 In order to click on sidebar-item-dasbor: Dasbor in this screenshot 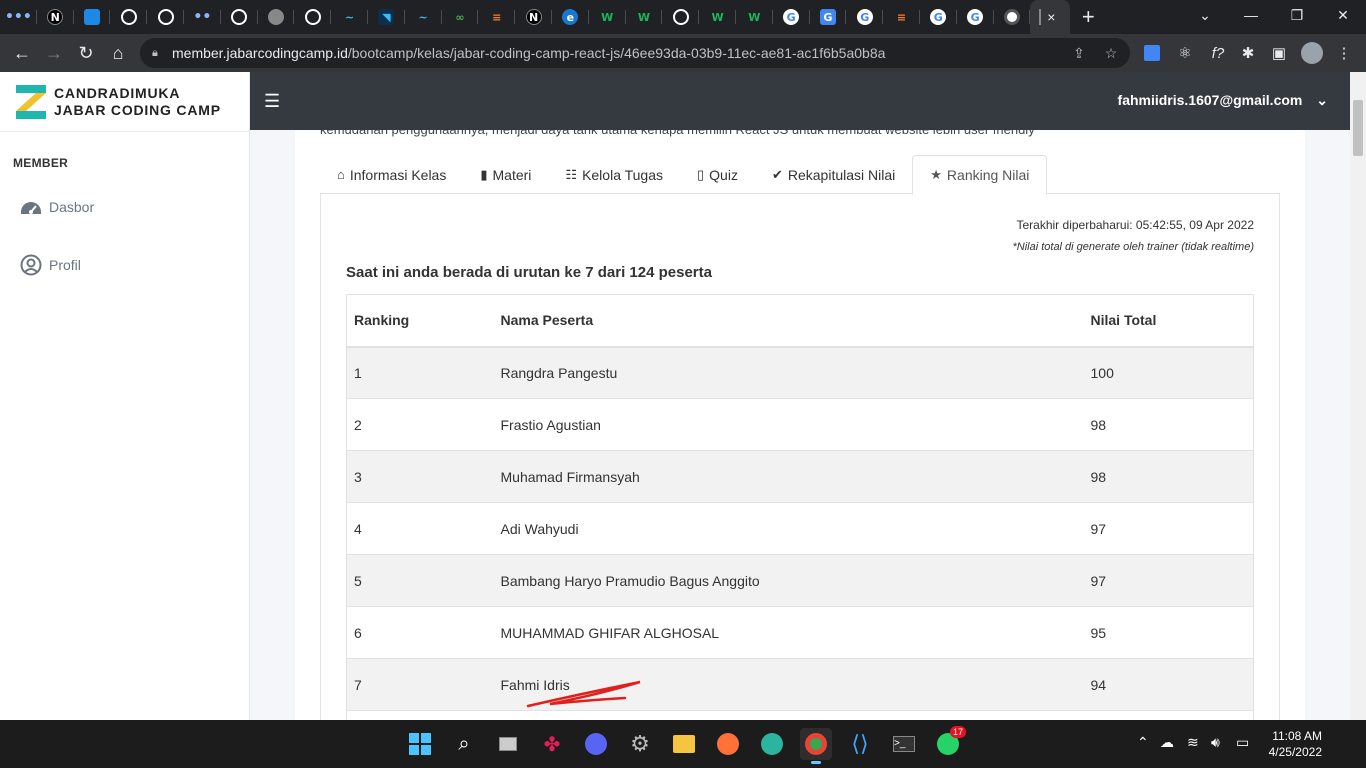, I will do `click(124, 207)`.